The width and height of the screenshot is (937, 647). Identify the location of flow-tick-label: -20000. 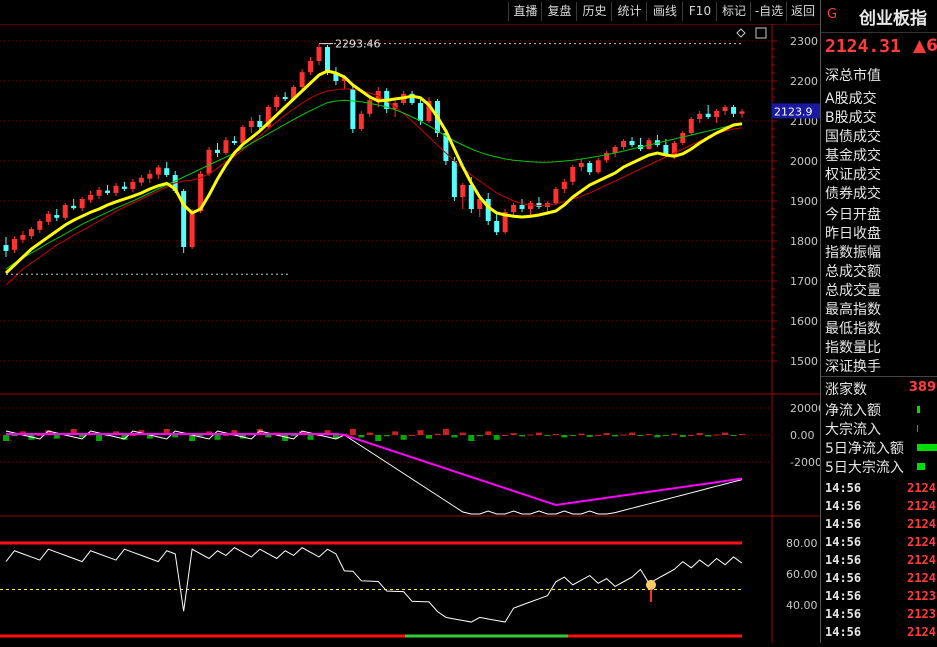
(805, 462).